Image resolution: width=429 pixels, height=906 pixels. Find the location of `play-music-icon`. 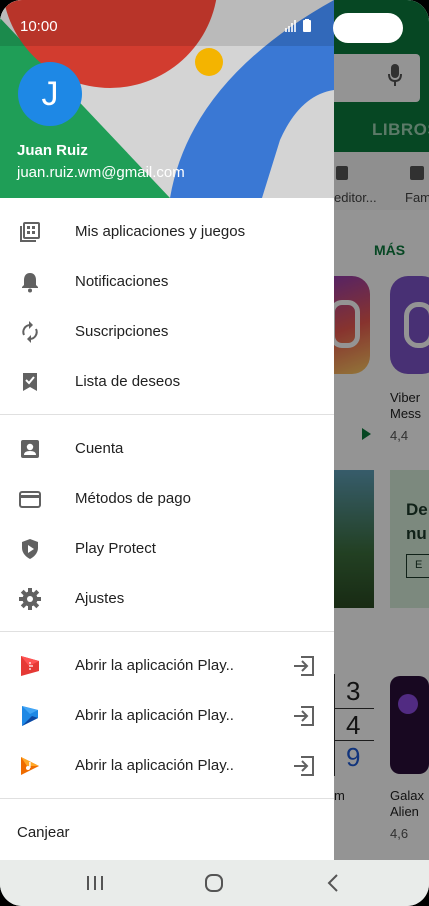

play-music-icon is located at coordinates (30, 766).